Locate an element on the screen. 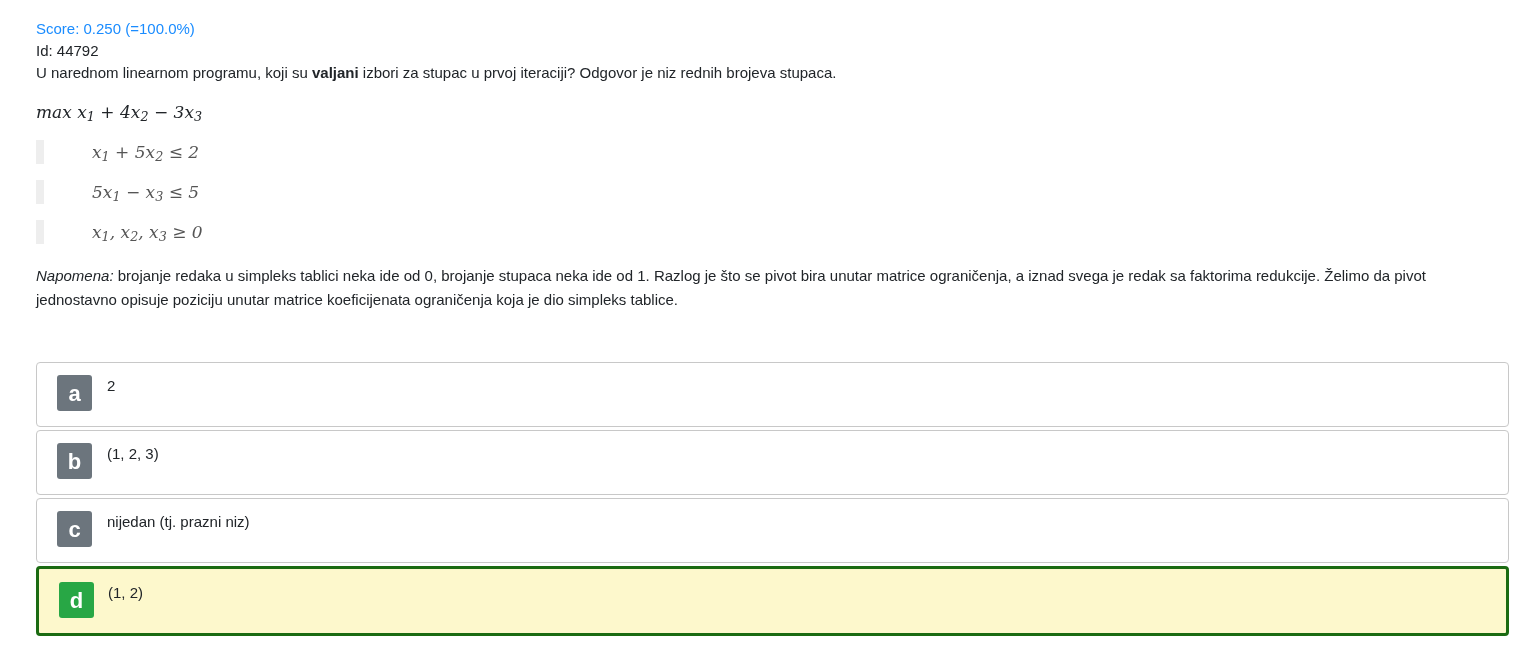 The width and height of the screenshot is (1539, 670). constraint-formula: 5x$_{1}$ − x$_{3}$ ≤ 5 is located at coordinates (146, 192).